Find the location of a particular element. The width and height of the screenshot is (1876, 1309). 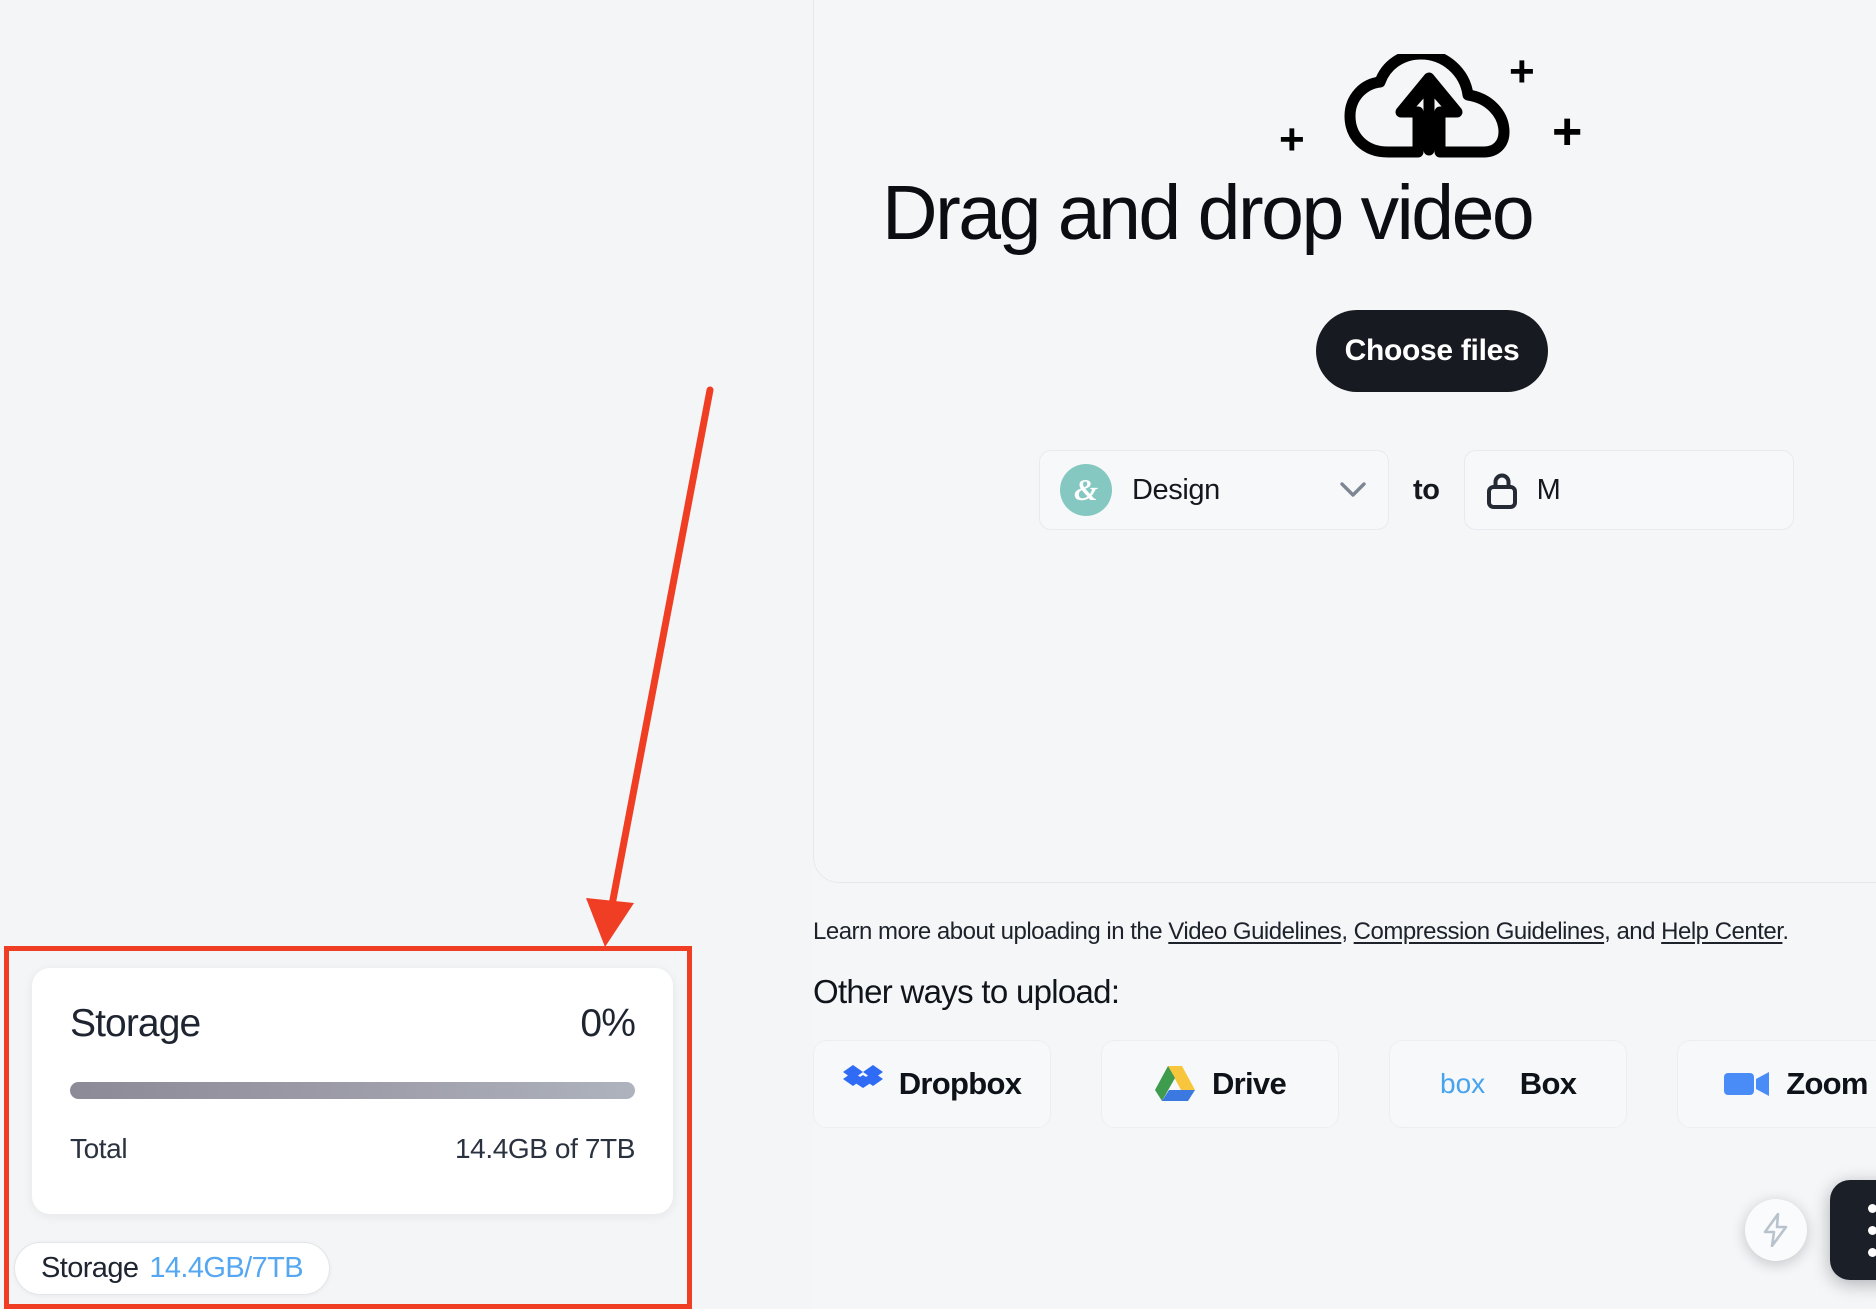

storage-title: Storage is located at coordinates (135, 1023).